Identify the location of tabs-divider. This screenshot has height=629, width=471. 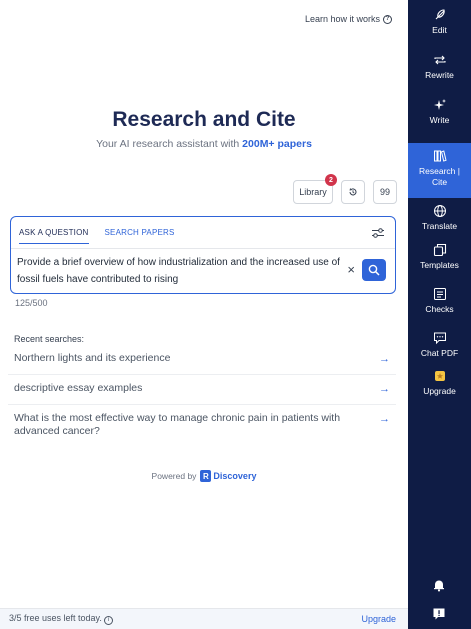
(203, 248).